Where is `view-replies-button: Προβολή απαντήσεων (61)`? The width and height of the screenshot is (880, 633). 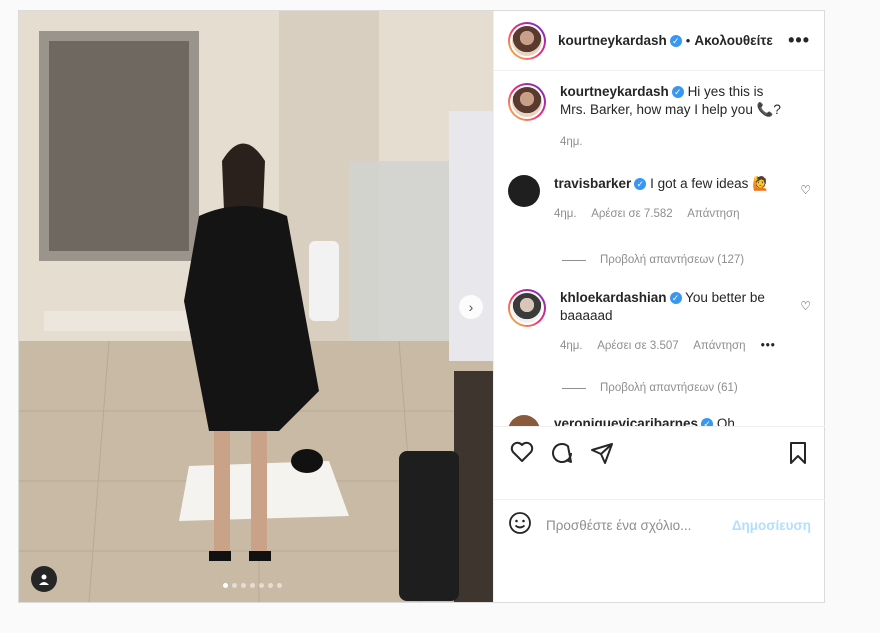 view-replies-button: Προβολή απαντήσεων (61) is located at coordinates (650, 388).